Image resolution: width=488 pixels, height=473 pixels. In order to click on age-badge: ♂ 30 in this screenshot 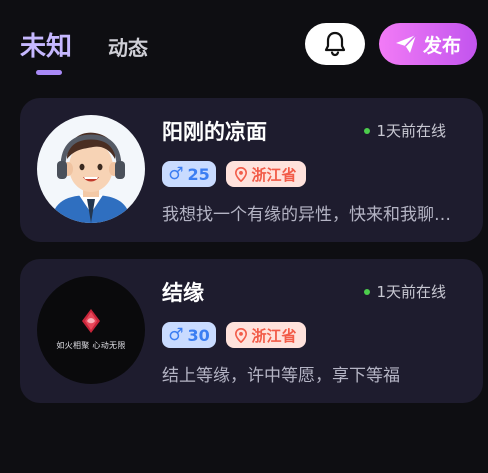, I will do `click(189, 335)`.